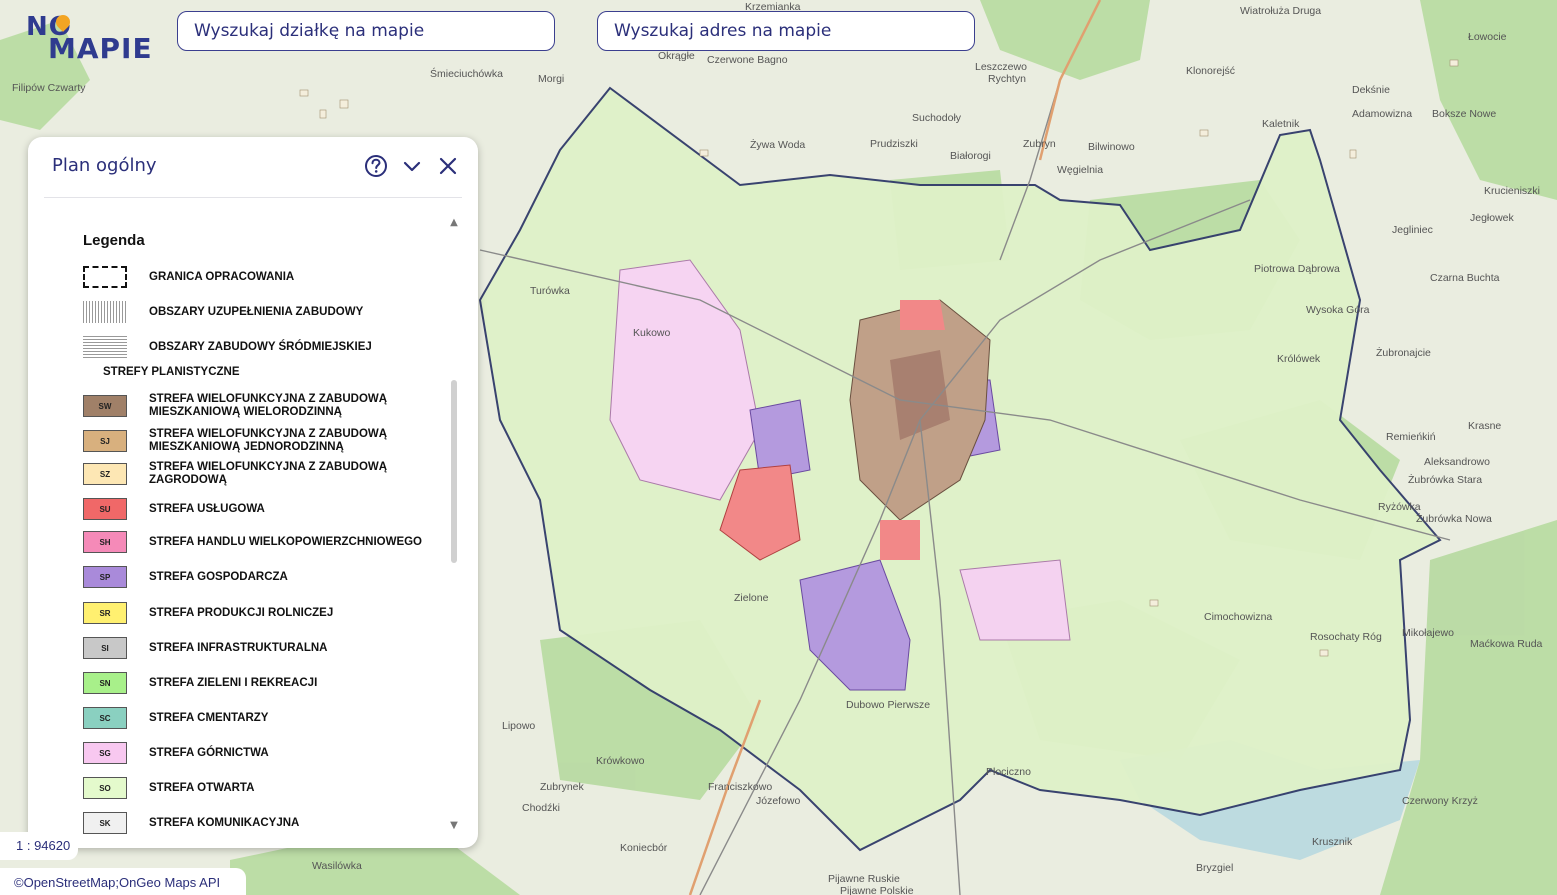 Image resolution: width=1557 pixels, height=895 pixels. Describe the element at coordinates (1464, 114) in the screenshot. I see `map-label: Bokszе Nowe` at that location.